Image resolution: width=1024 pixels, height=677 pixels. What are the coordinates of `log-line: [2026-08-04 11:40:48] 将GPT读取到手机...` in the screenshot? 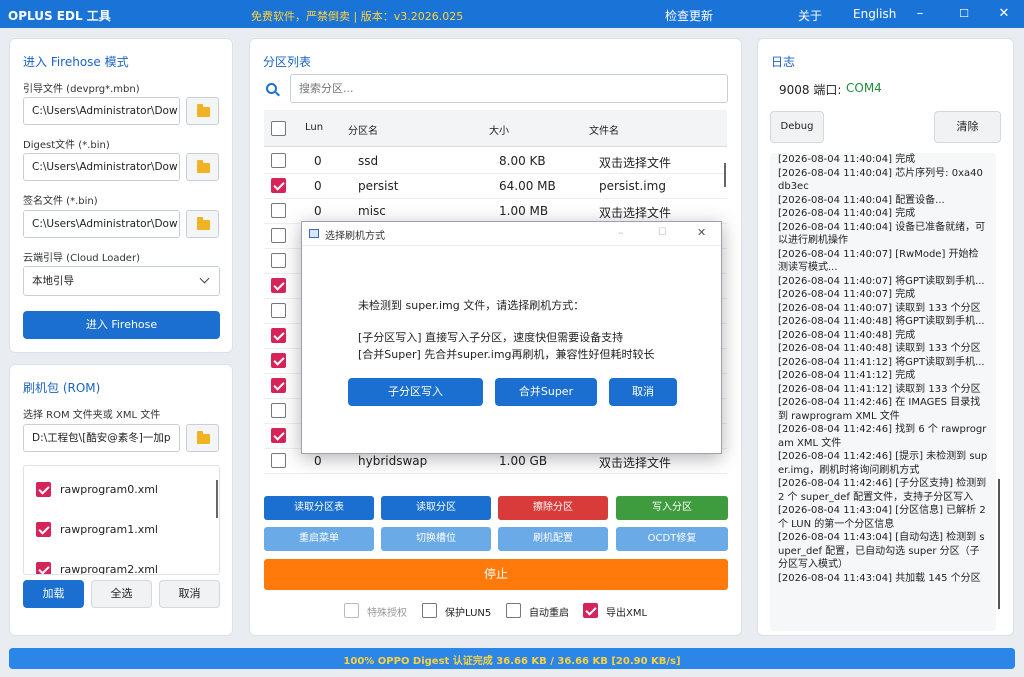 It's located at (881, 321).